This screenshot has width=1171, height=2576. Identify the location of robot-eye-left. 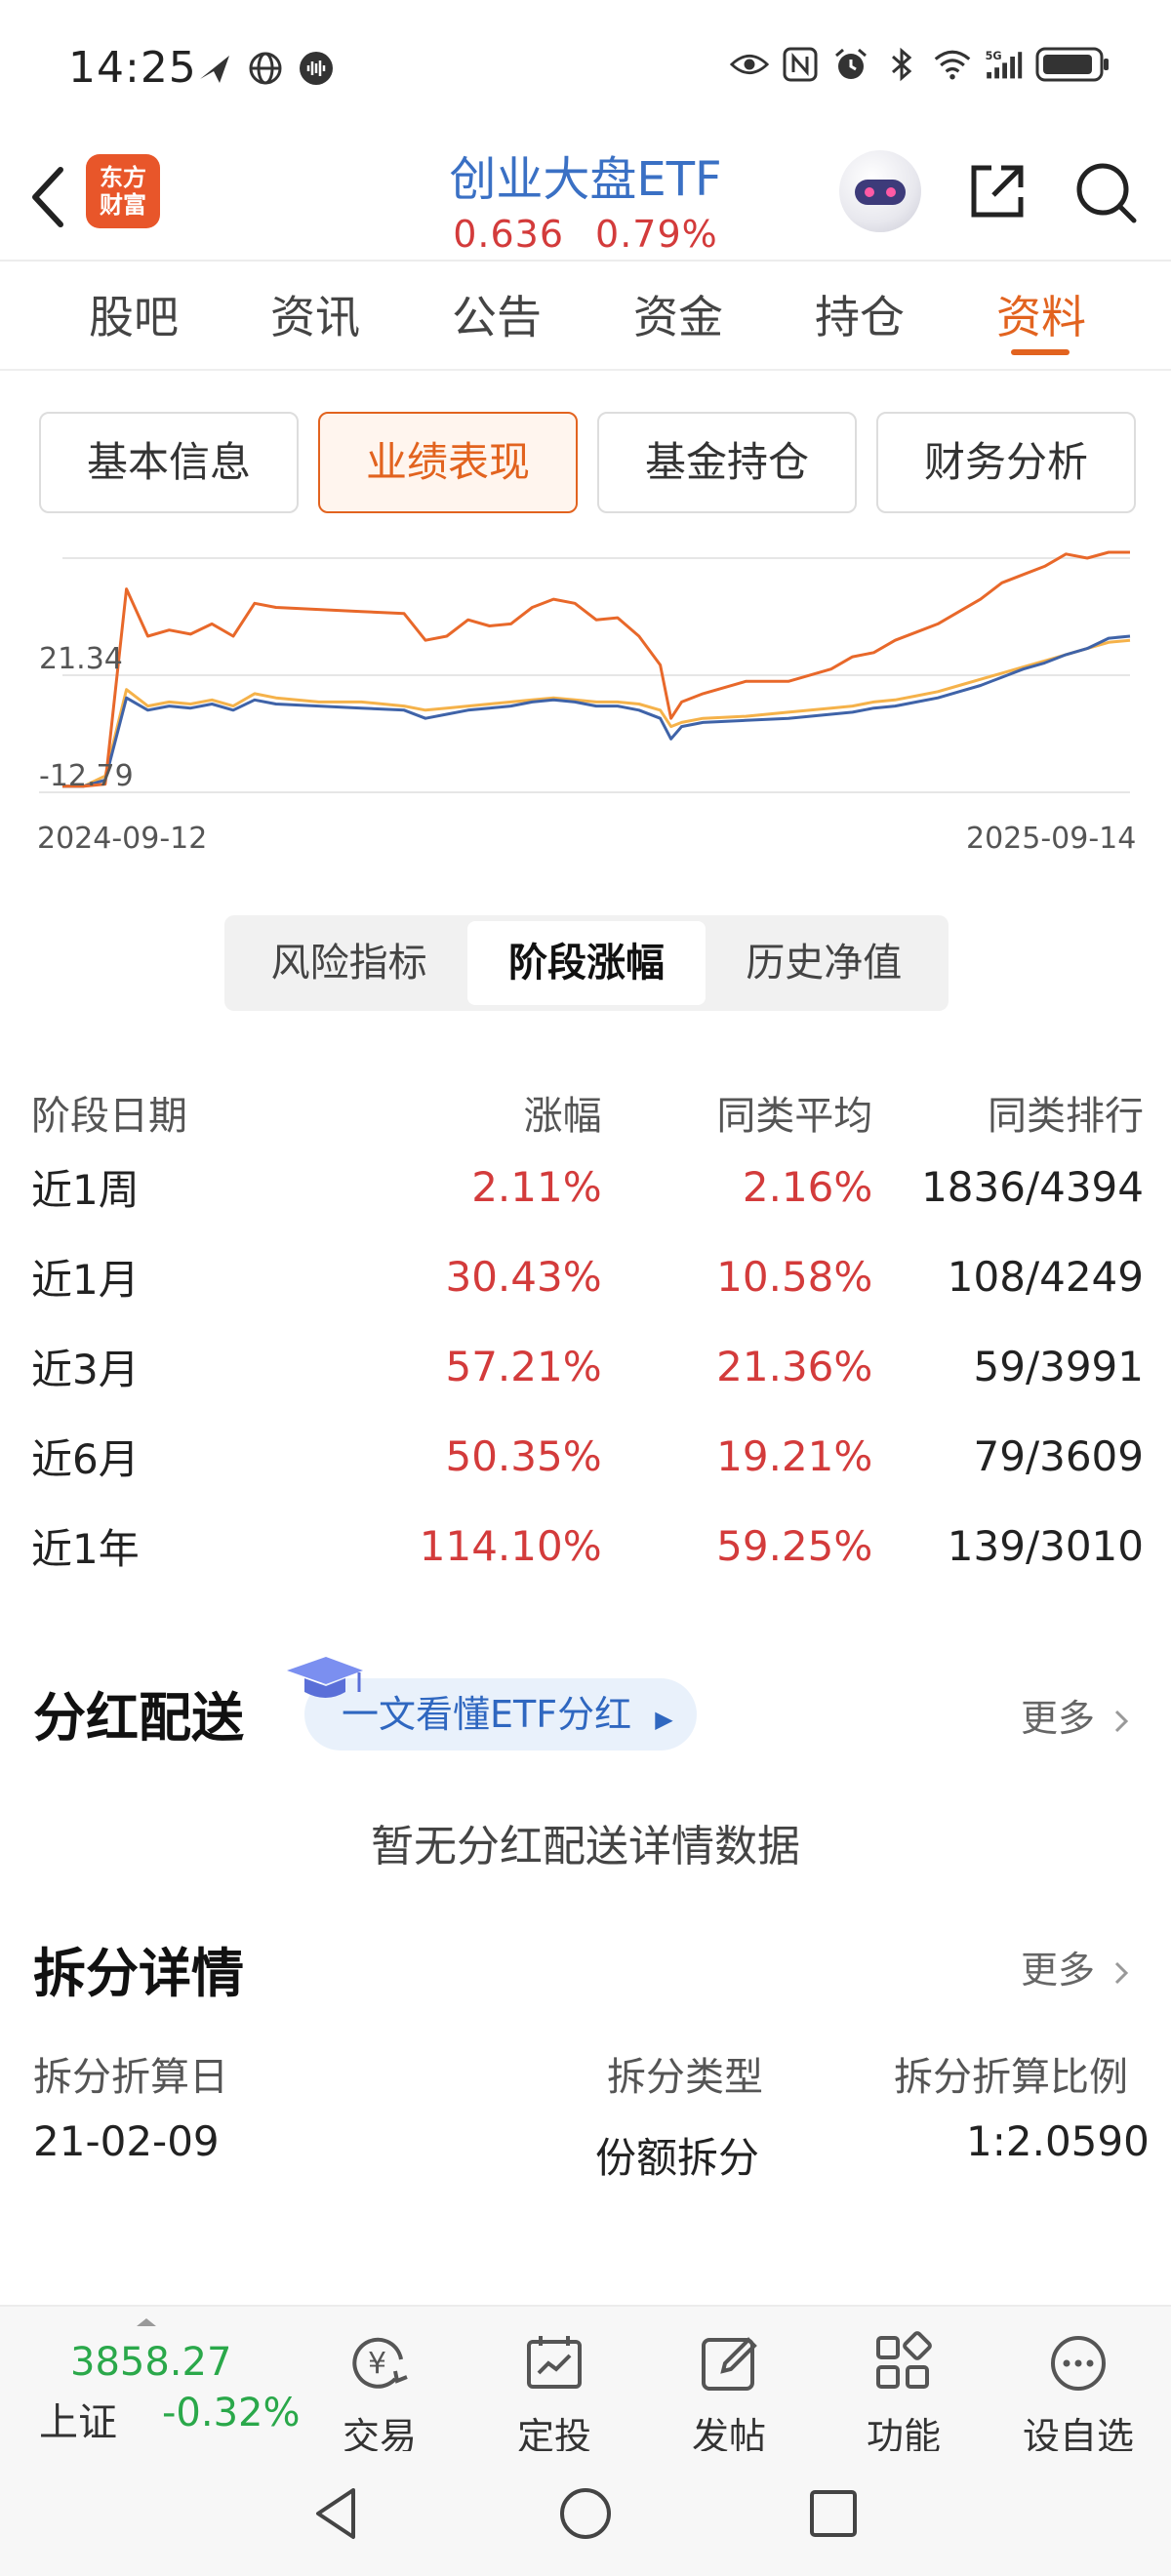
(869, 192).